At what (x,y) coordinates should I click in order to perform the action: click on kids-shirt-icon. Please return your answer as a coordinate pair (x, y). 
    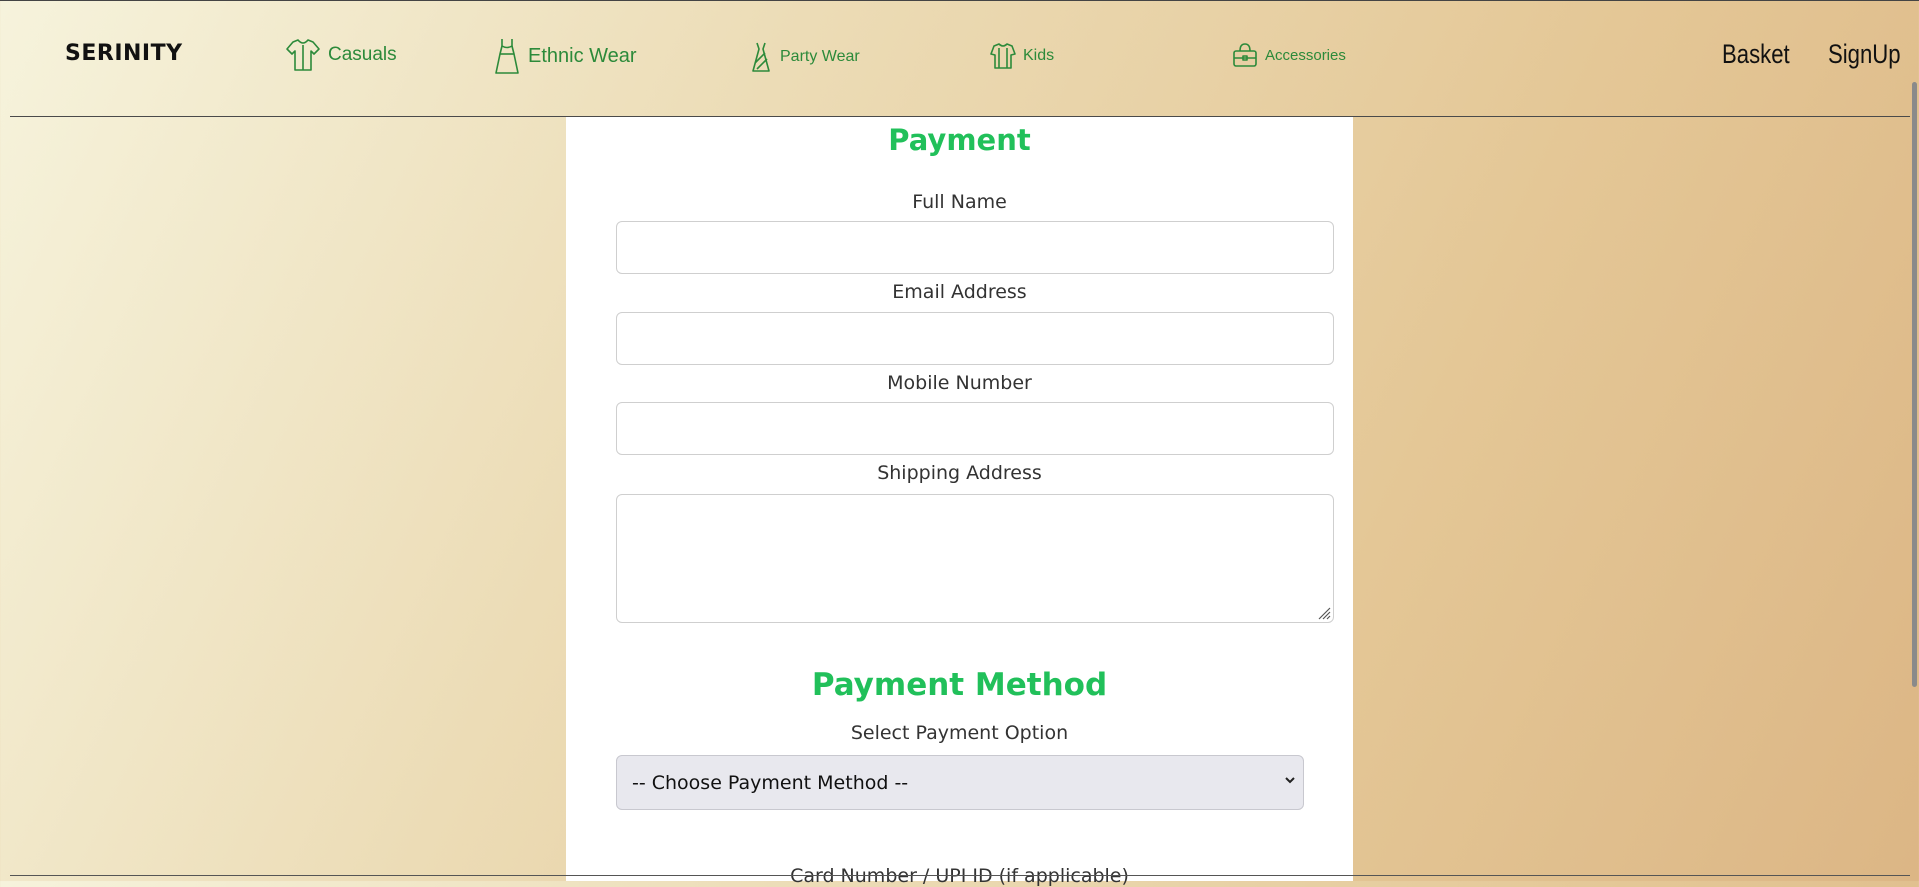
    Looking at the image, I should click on (1003, 56).